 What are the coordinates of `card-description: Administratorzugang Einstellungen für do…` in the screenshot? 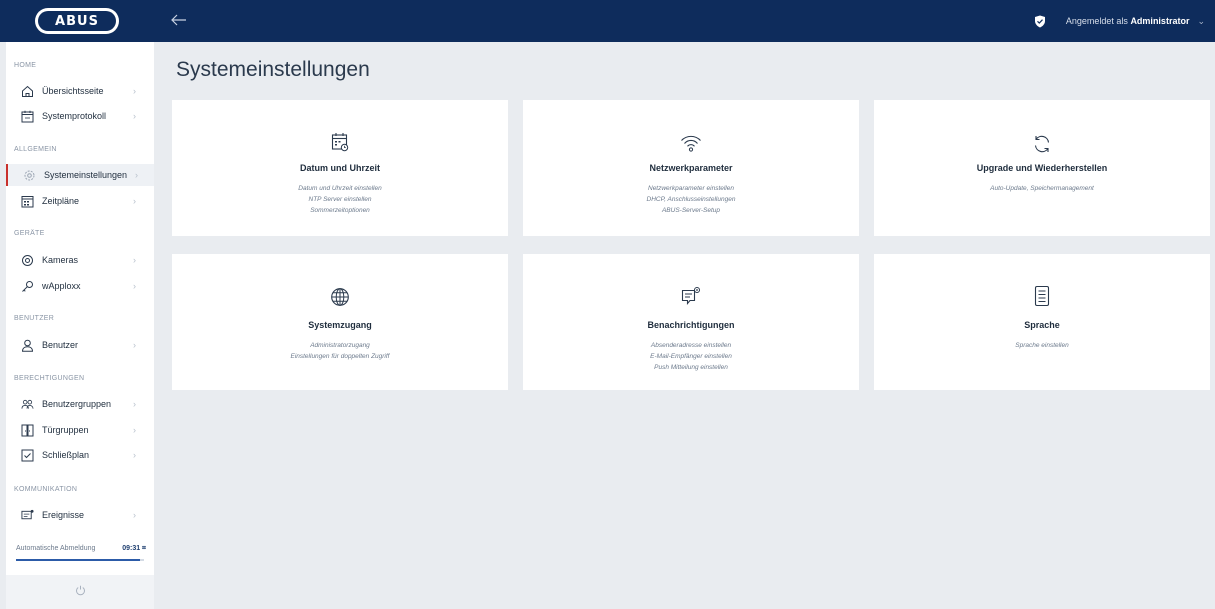 It's located at (340, 351).